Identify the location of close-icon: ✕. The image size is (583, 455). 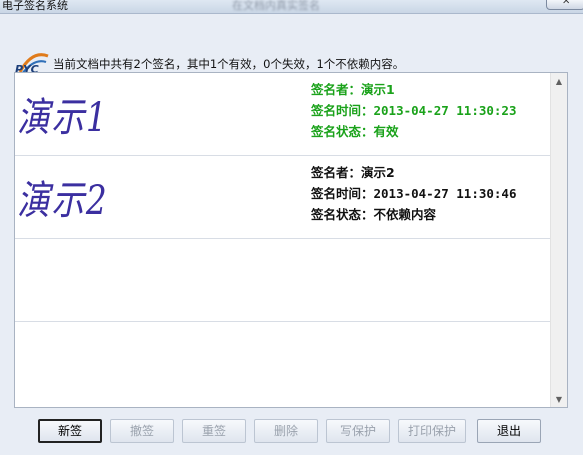
(566, 3).